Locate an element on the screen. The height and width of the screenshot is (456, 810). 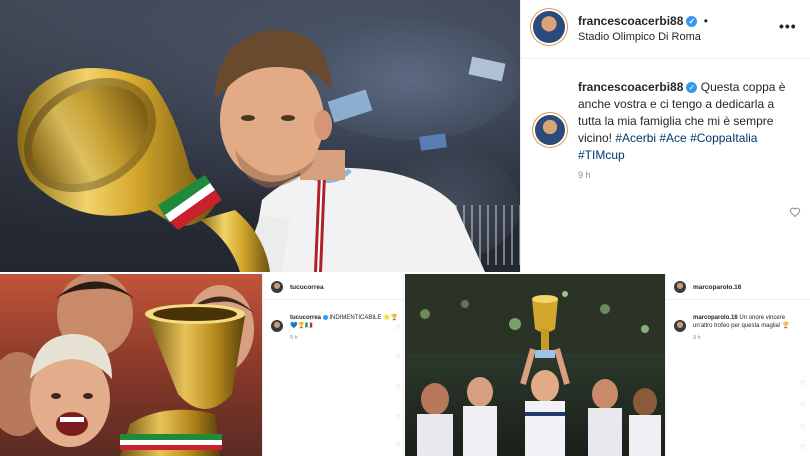
location-link: Stadio Olimpico Di Roma is located at coordinates (639, 37).